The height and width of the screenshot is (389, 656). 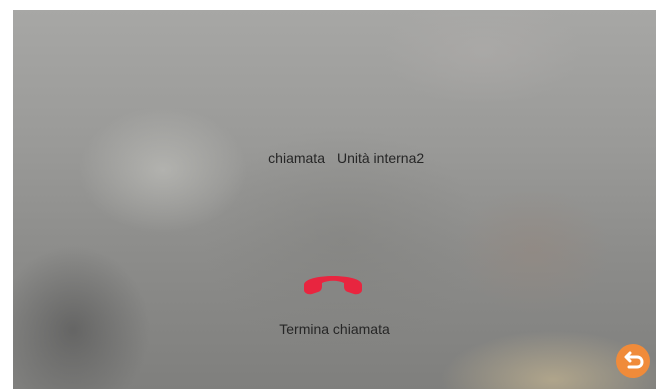 I want to click on hangup-phone-icon, so click(x=333, y=285).